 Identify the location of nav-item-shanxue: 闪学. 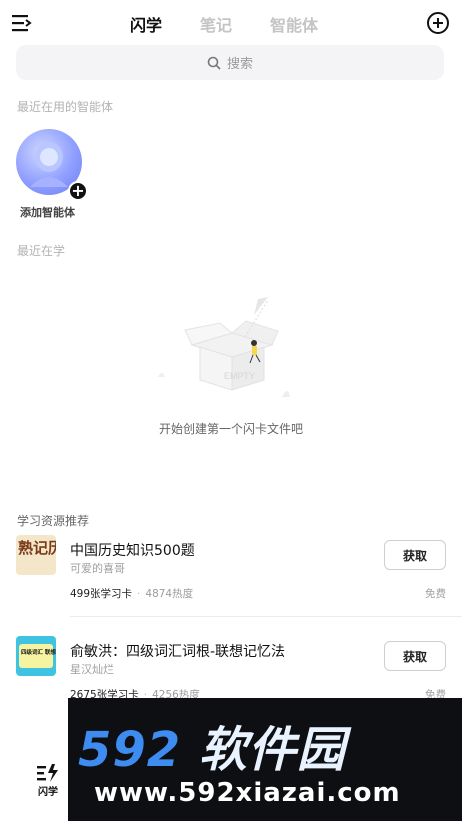
(48, 780).